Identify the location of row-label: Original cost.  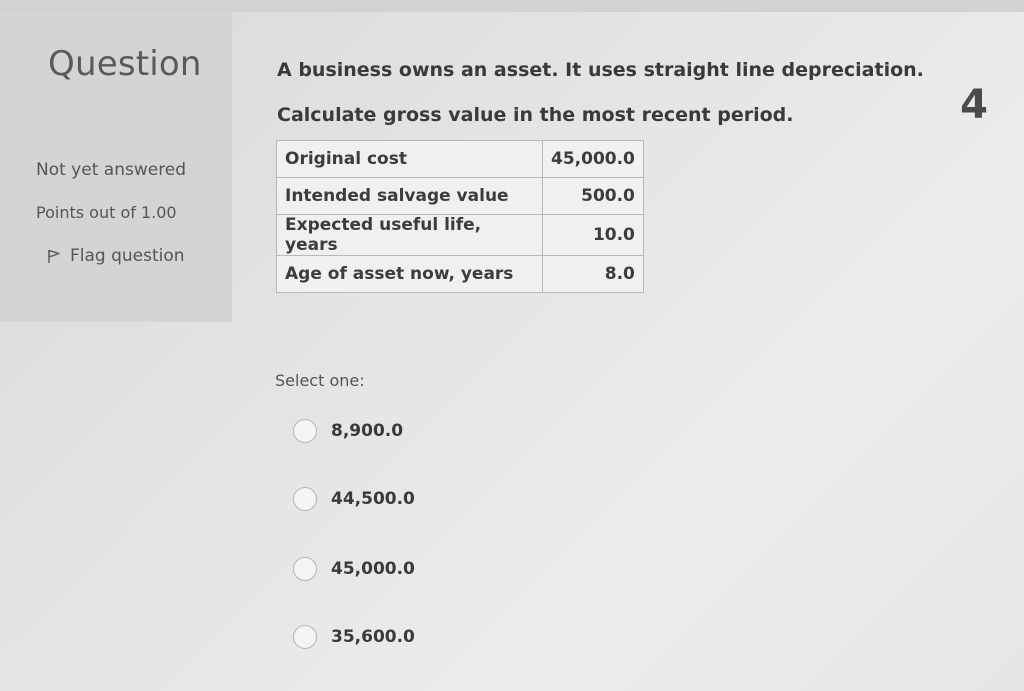
(409, 159).